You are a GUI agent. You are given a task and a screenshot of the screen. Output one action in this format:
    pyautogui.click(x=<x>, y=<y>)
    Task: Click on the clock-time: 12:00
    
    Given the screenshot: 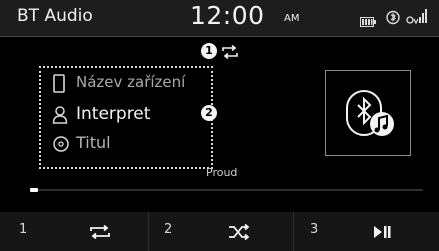 What is the action you would take?
    pyautogui.click(x=227, y=15)
    